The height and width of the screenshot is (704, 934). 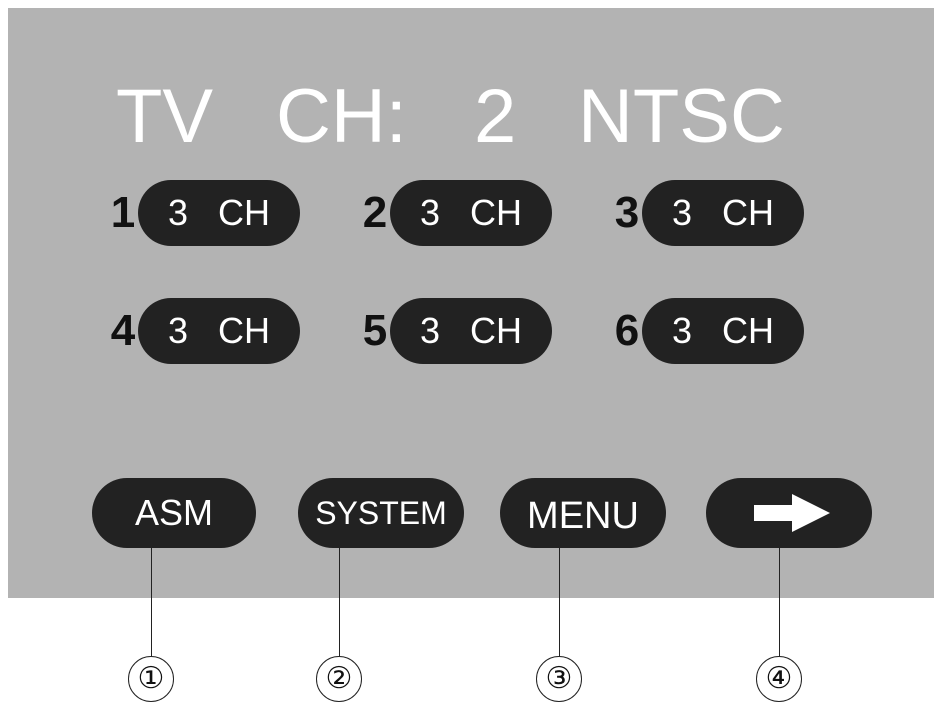 I want to click on preset-3-button: 3 CH, so click(x=723, y=213).